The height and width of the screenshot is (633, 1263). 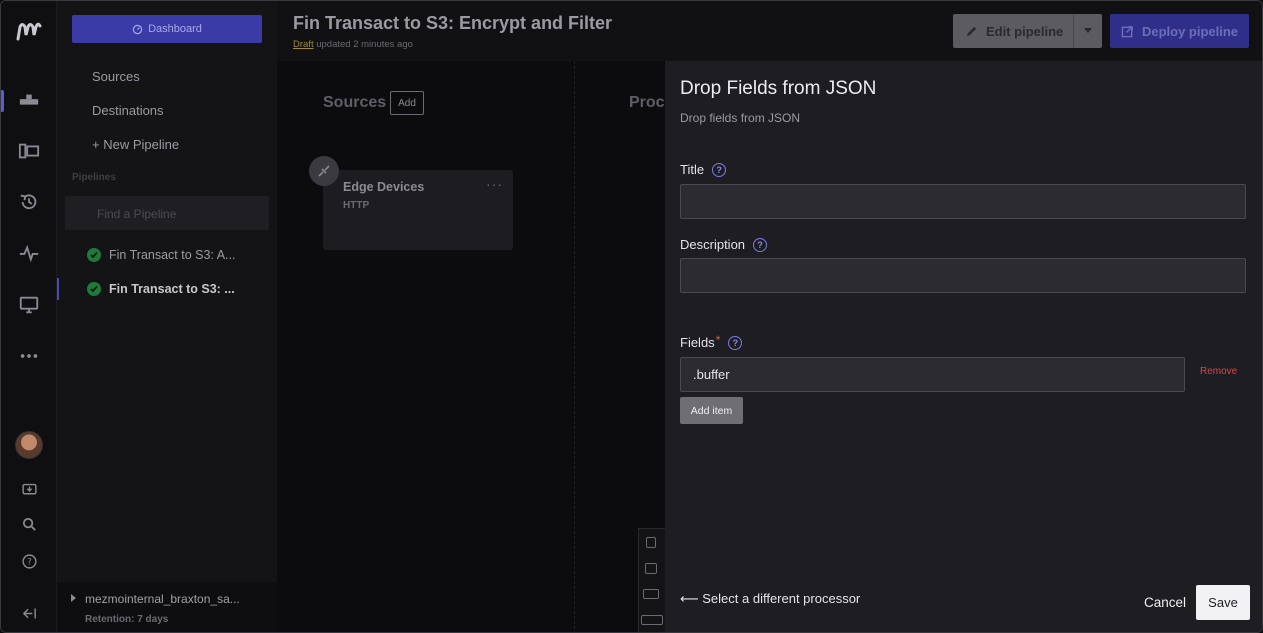 I want to click on dashboard-label: Dashboard, so click(x=175, y=29).